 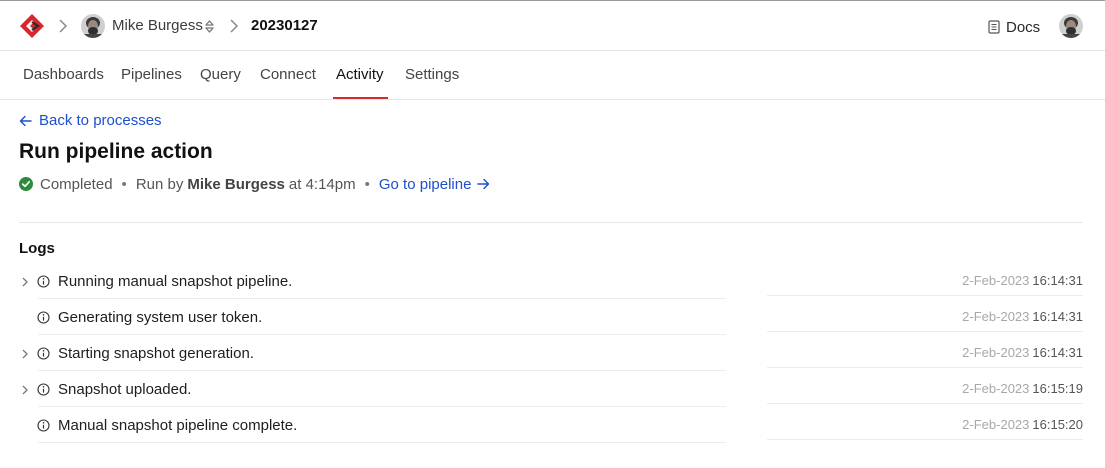 What do you see at coordinates (288, 74) in the screenshot?
I see `tab-connect: Connect` at bounding box center [288, 74].